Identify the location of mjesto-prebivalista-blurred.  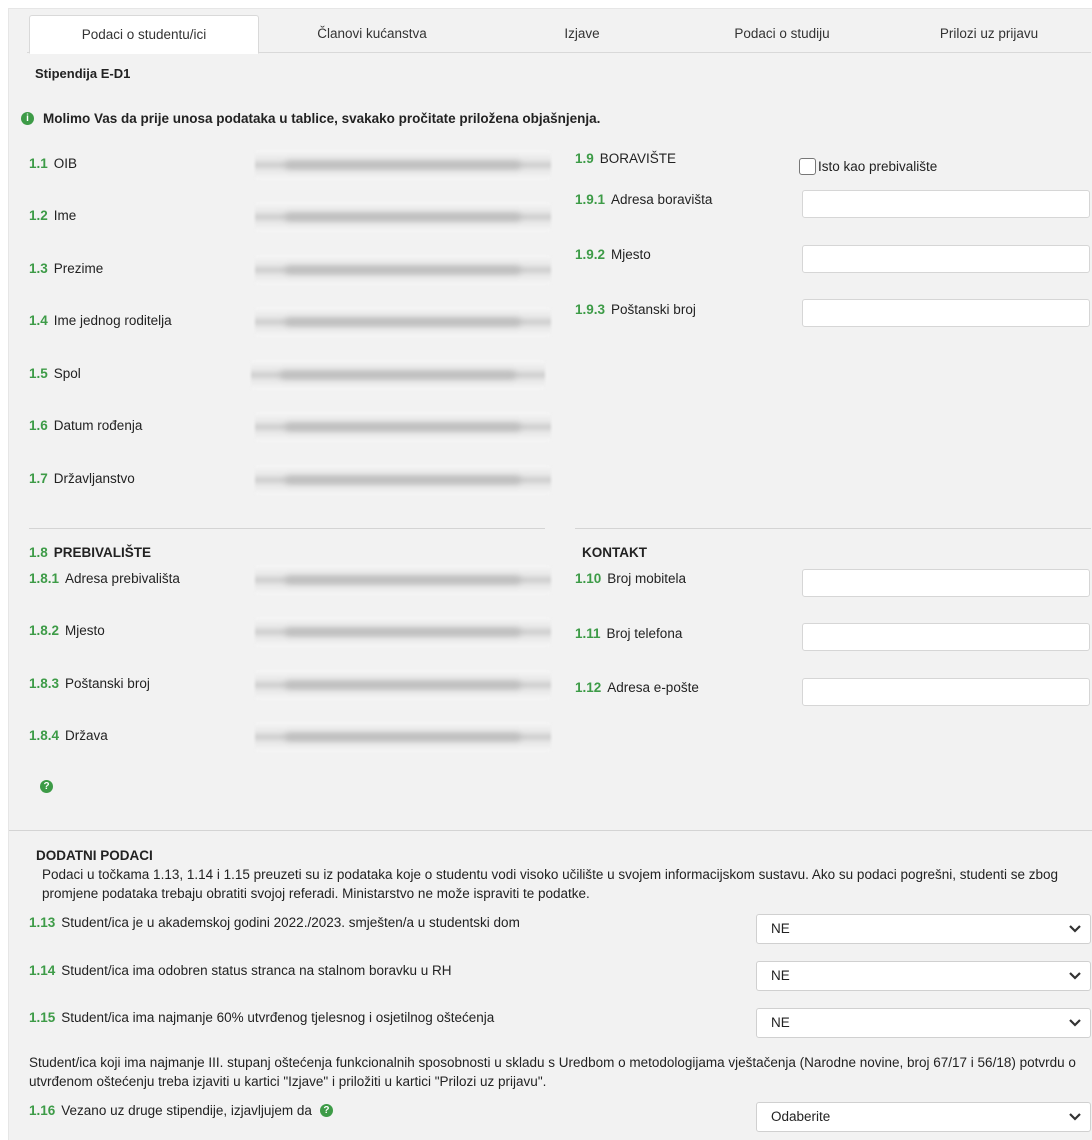
(403, 632).